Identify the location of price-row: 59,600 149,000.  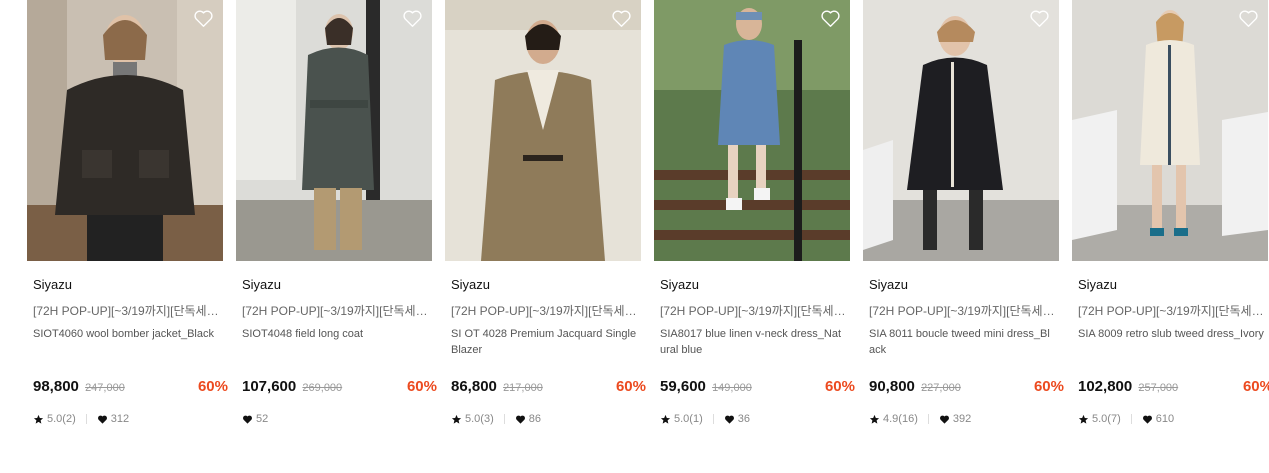
(706, 386).